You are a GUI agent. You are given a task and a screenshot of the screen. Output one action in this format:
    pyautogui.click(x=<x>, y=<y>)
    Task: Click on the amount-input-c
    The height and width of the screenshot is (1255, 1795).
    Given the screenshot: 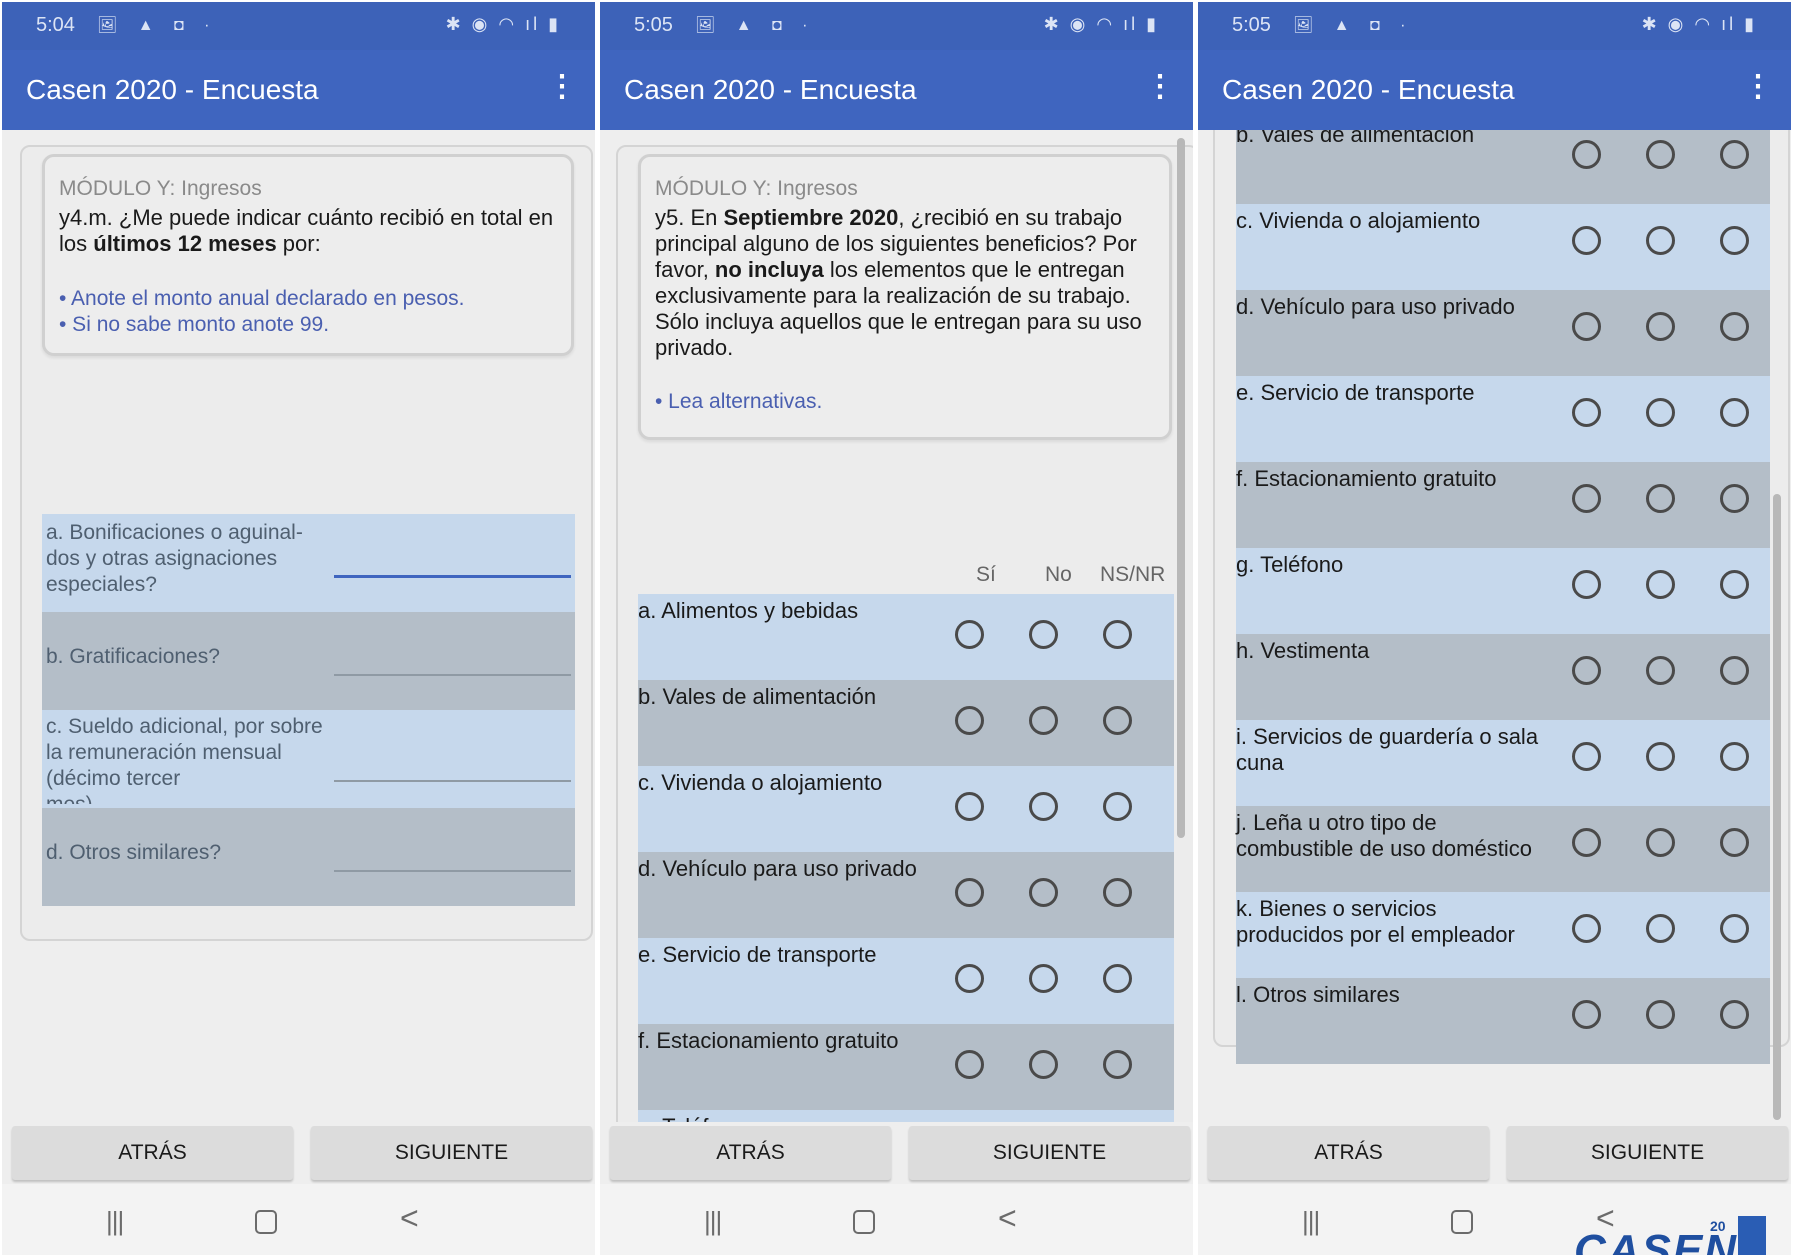 What is the action you would take?
    pyautogui.click(x=452, y=781)
    